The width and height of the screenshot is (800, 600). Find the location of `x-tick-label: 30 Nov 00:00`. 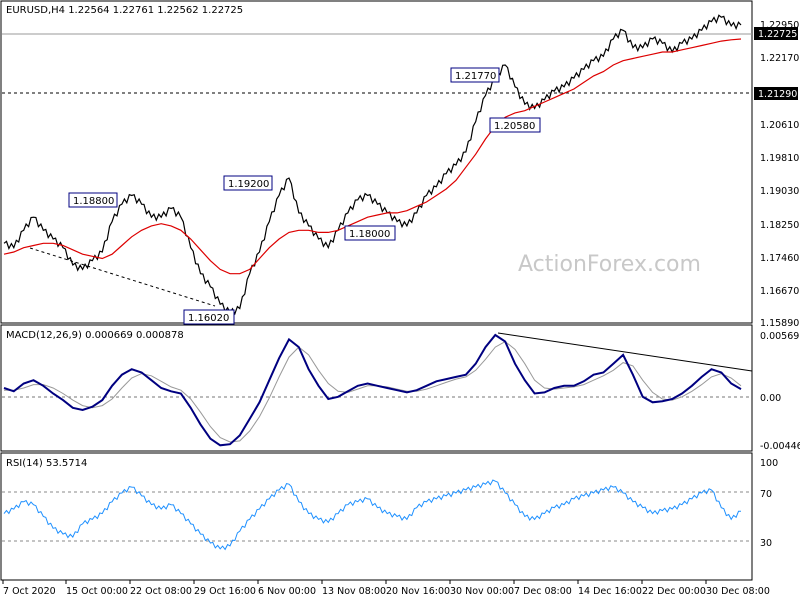

x-tick-label: 30 Nov 00:00 is located at coordinates (482, 591).